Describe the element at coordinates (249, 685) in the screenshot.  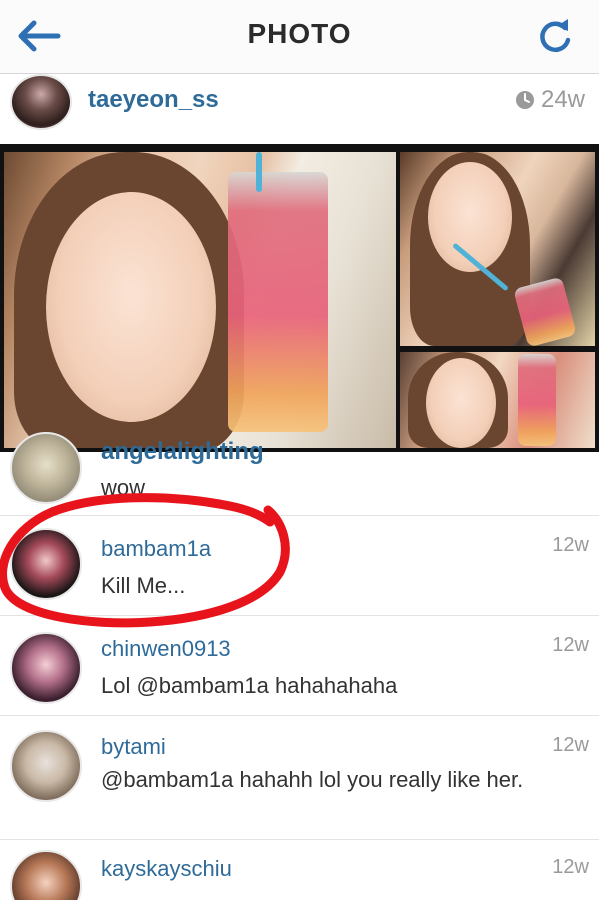
I see `comment-text: Lol @bambam1a hahahahaha` at that location.